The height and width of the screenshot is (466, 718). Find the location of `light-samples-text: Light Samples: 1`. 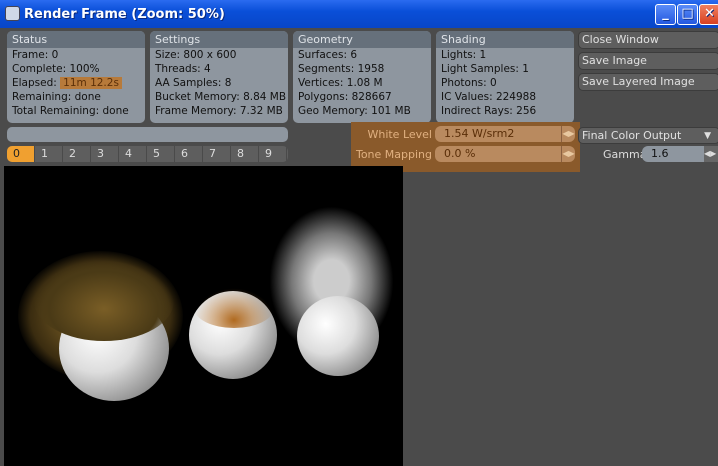

light-samples-text: Light Samples: 1 is located at coordinates (485, 69).